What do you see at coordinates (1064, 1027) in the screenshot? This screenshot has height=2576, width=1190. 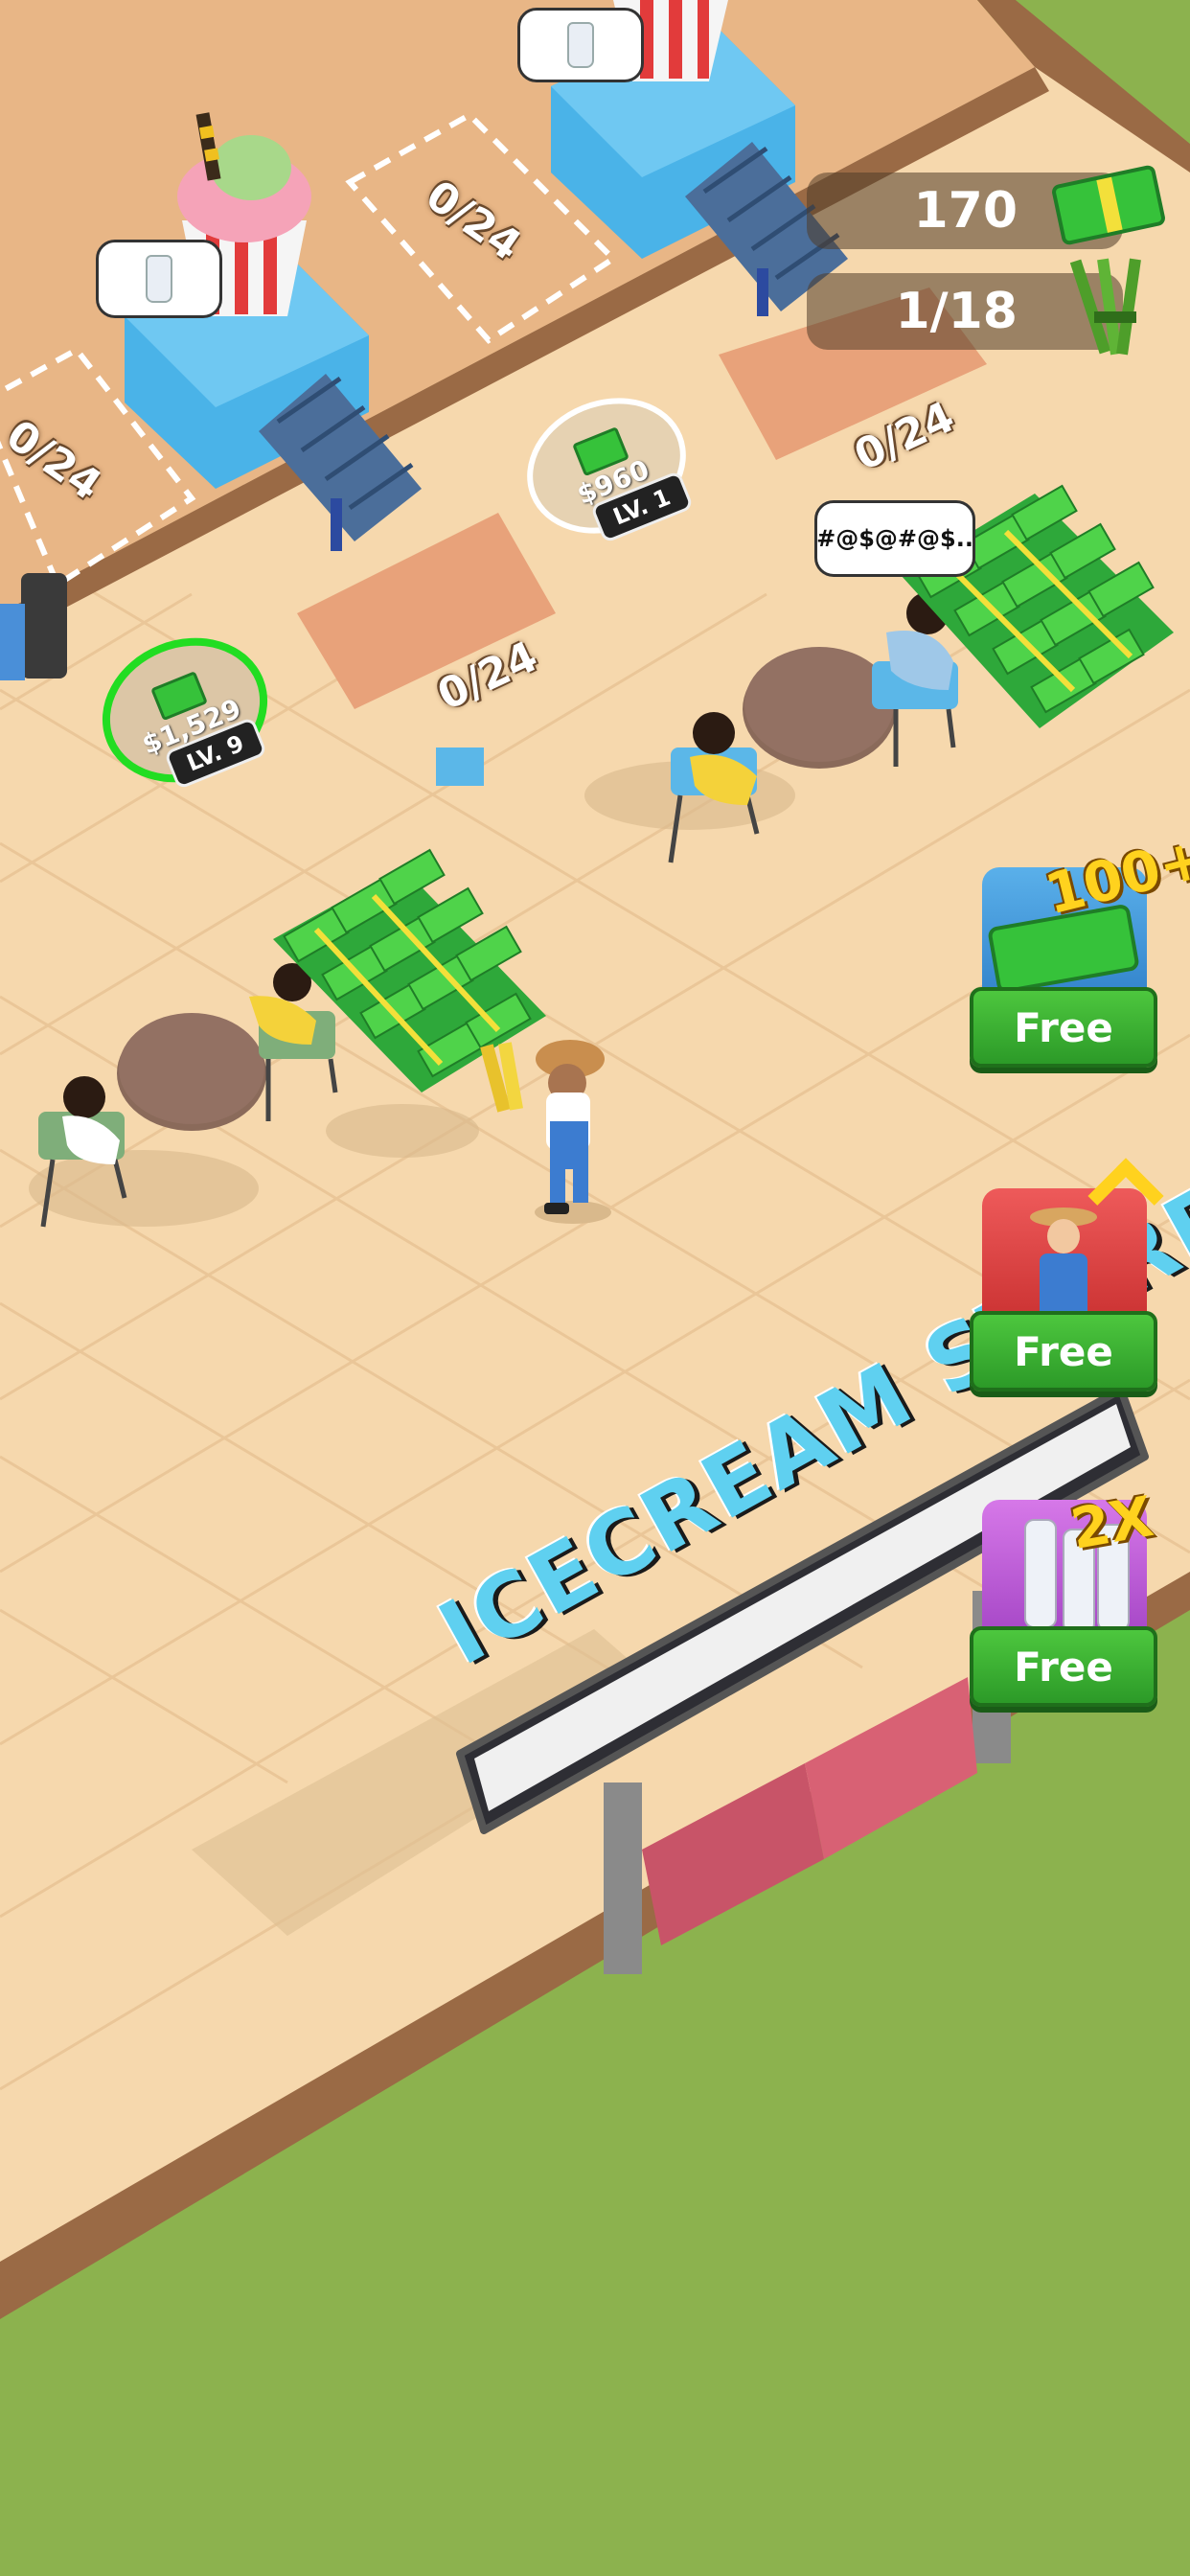 I see `cash-offer-free-button: Free` at bounding box center [1064, 1027].